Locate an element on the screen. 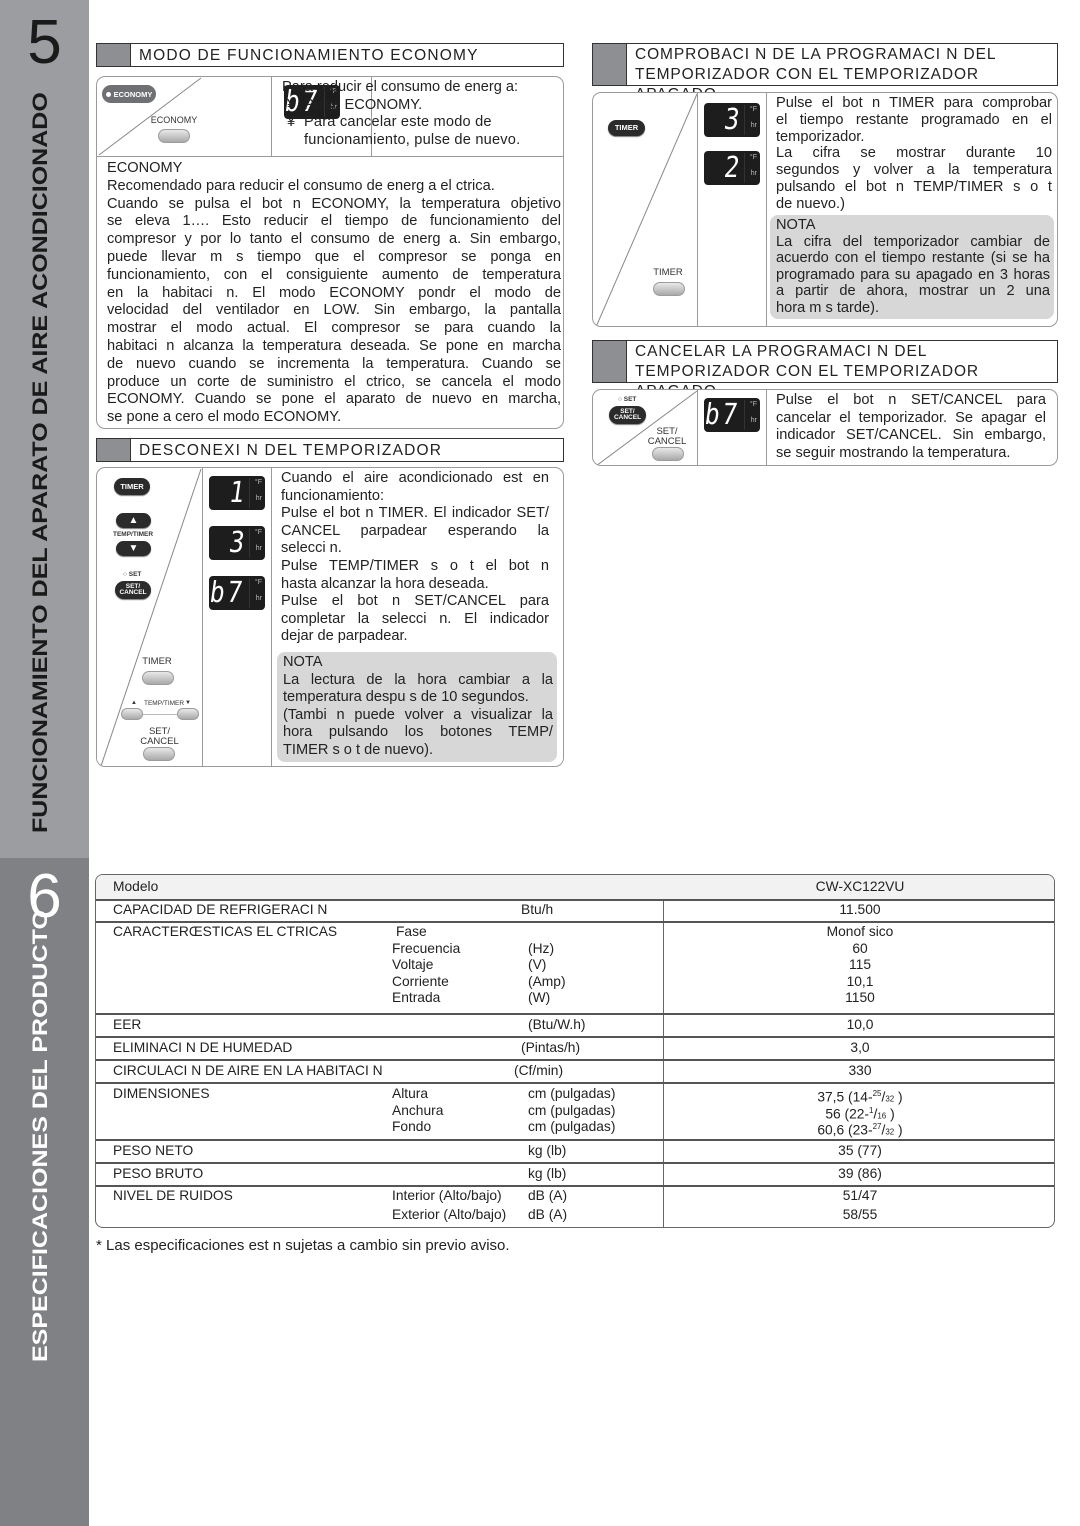  text-line: La lectura de la hora cambiar a la is located at coordinates (418, 679).